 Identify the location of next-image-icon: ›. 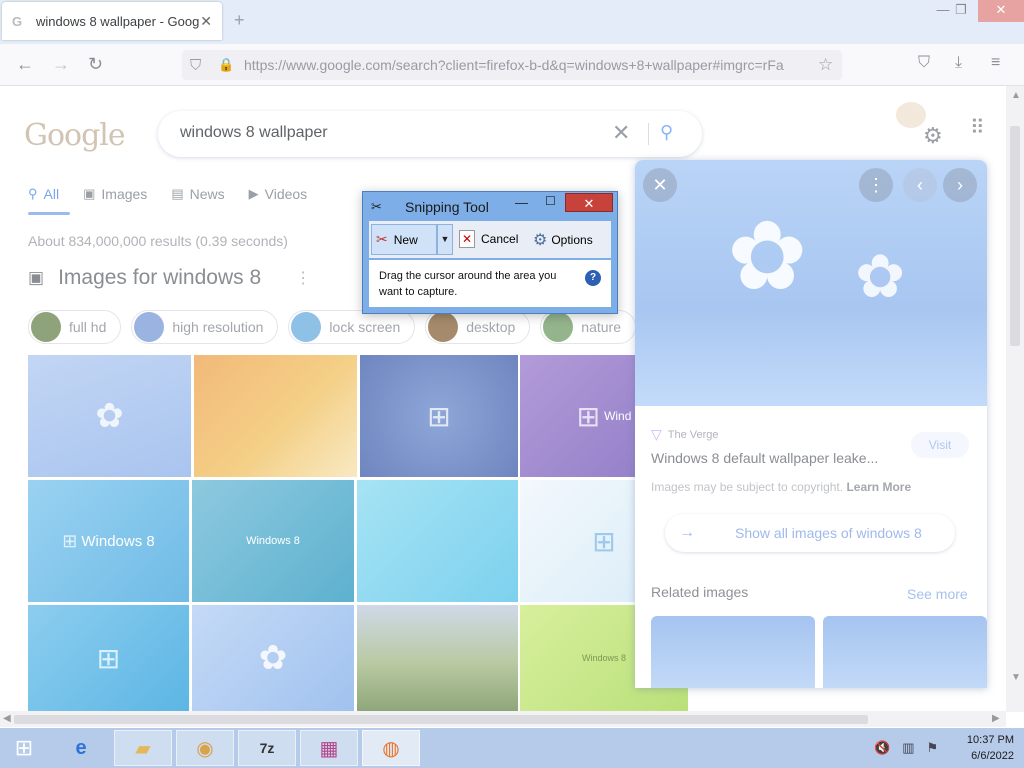
(960, 185).